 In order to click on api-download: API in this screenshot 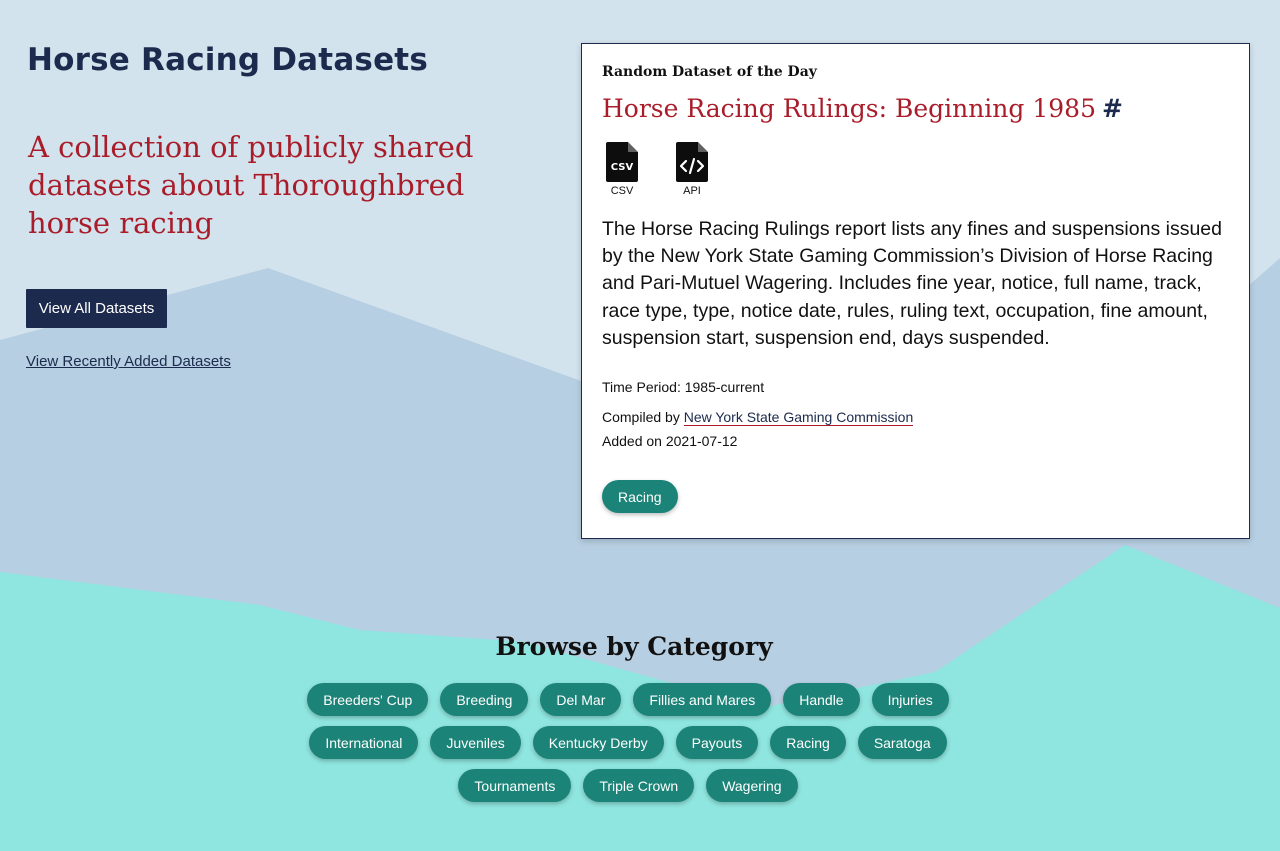, I will do `click(692, 169)`.